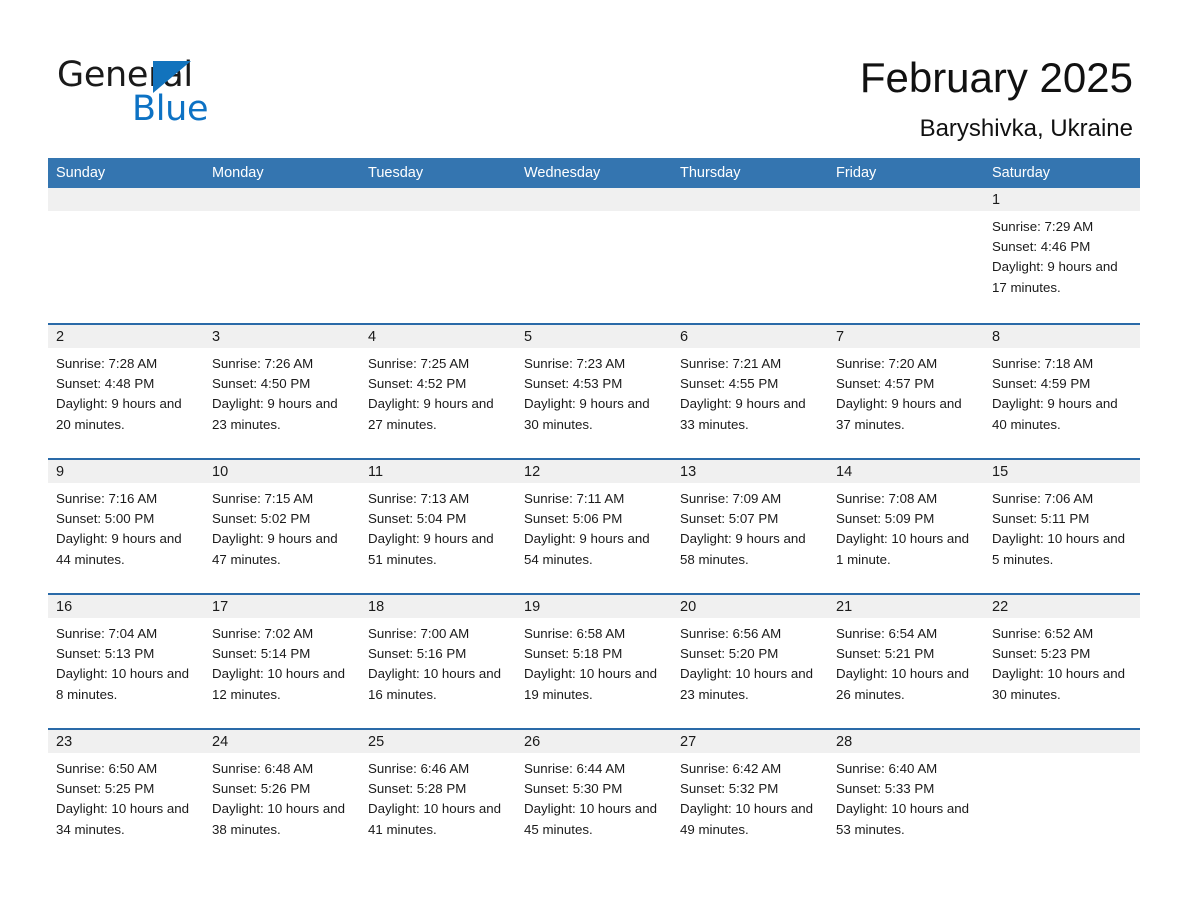 The image size is (1188, 918). I want to click on logo-word-blue: Blue, so click(170, 109).